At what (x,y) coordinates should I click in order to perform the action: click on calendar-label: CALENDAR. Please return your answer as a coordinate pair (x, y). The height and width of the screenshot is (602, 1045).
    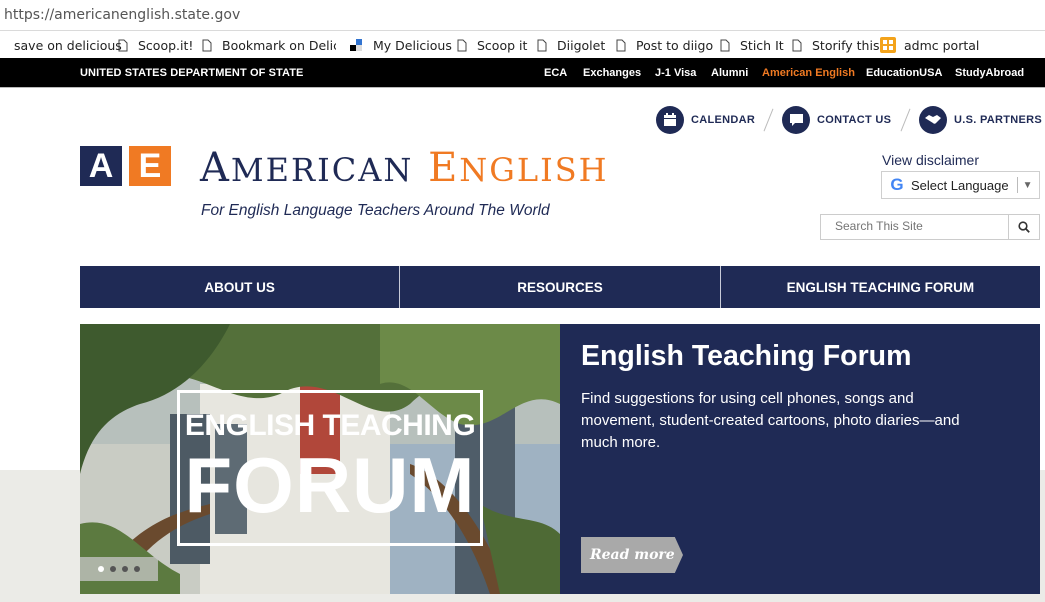
    Looking at the image, I should click on (723, 120).